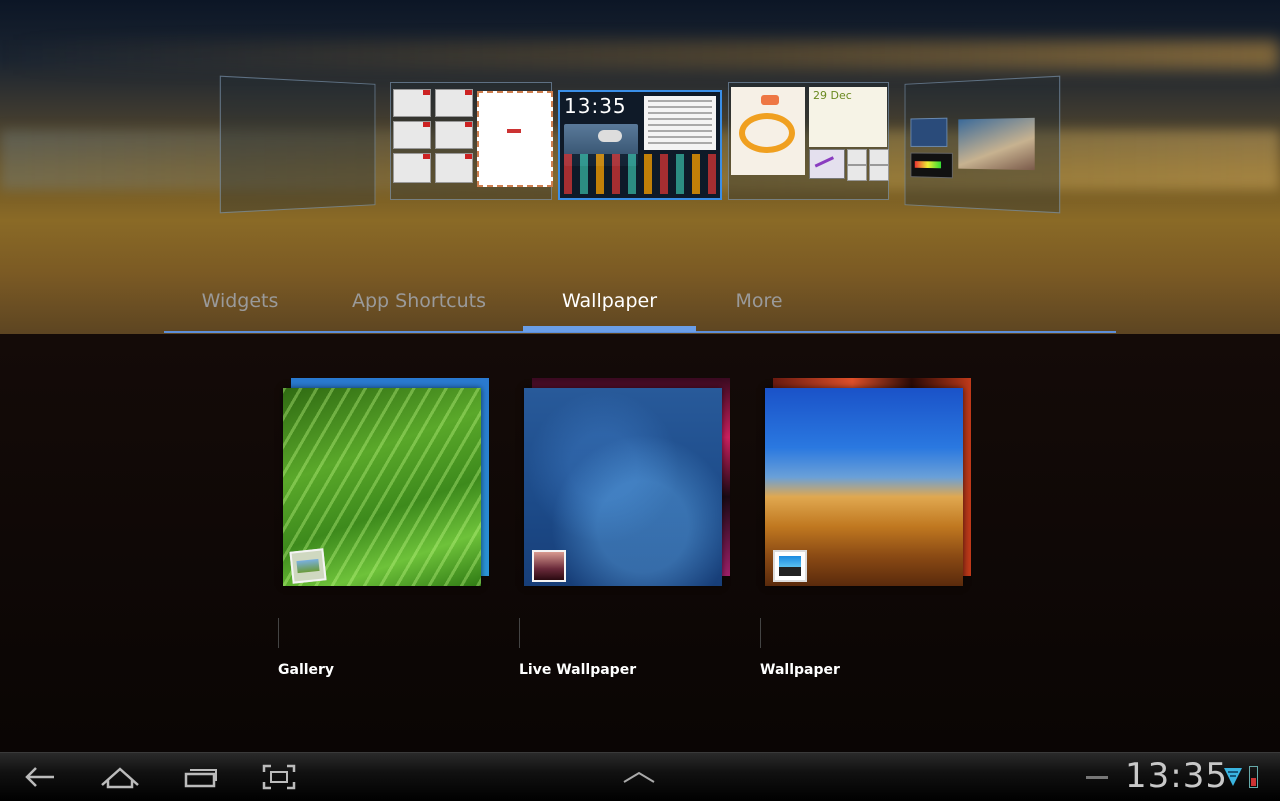 The width and height of the screenshot is (1280, 801). Describe the element at coordinates (848, 117) in the screenshot. I see `calendar-widget-mini: 29 Dec` at that location.